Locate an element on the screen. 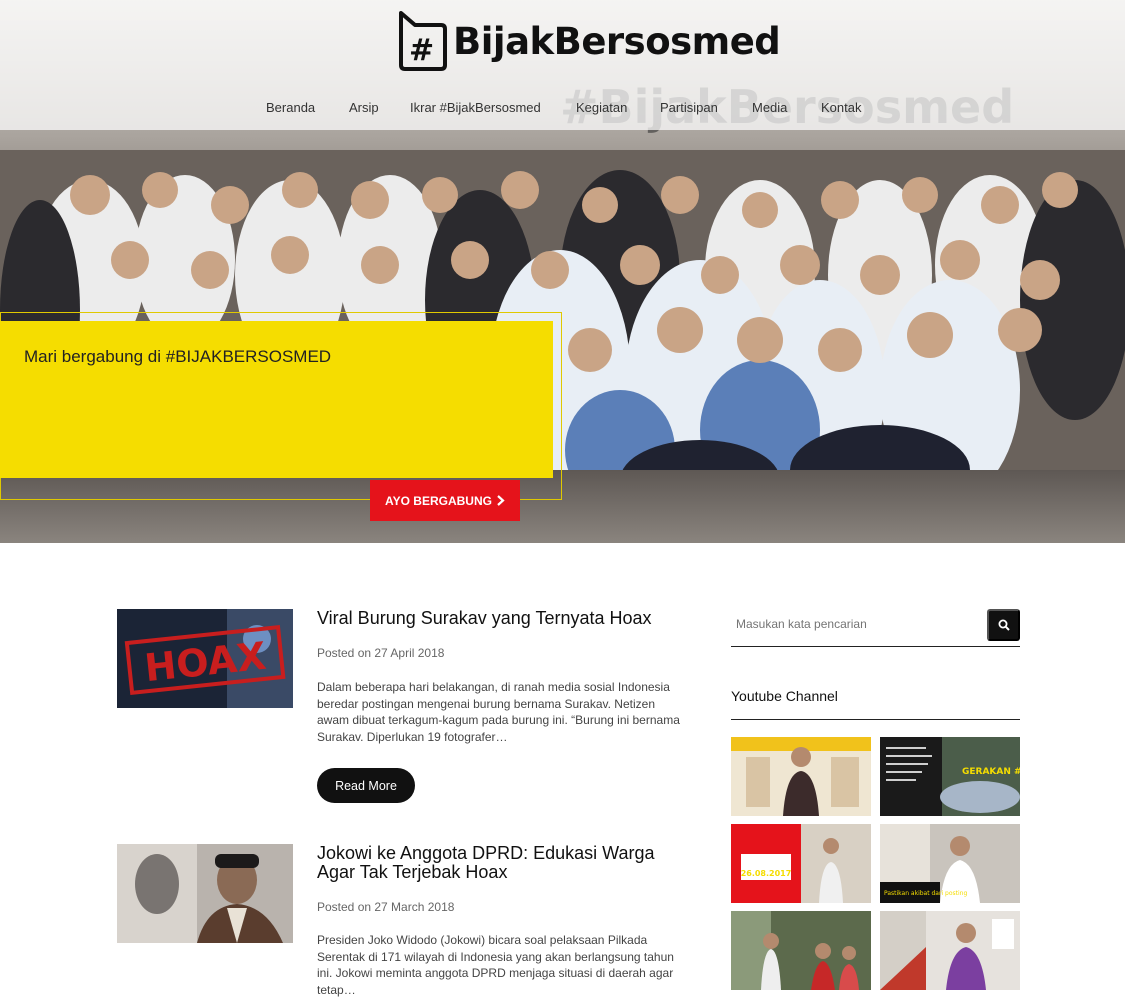  youtube-video-thumbnail: 26.08.2017 is located at coordinates (801, 863).